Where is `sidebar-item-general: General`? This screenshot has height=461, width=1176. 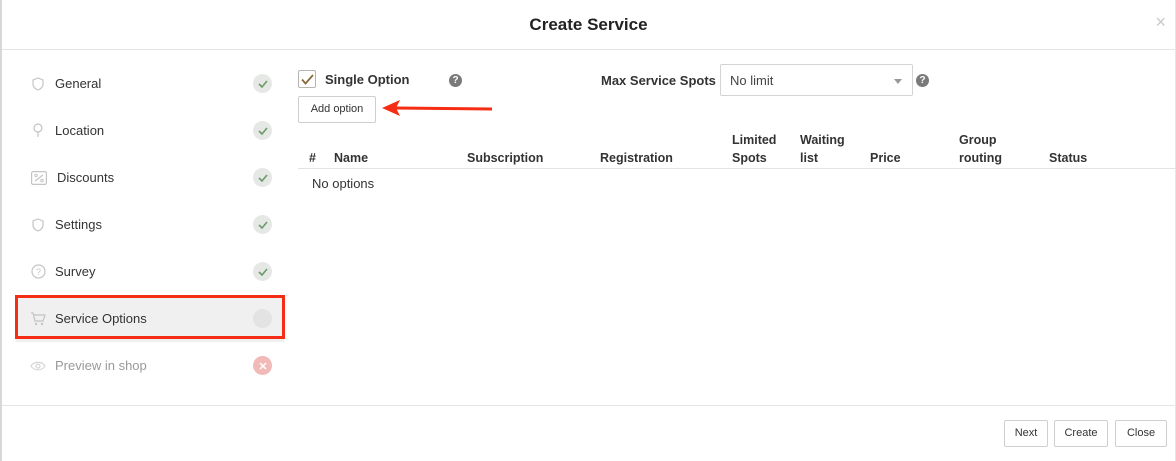 sidebar-item-general: General is located at coordinates (150, 83).